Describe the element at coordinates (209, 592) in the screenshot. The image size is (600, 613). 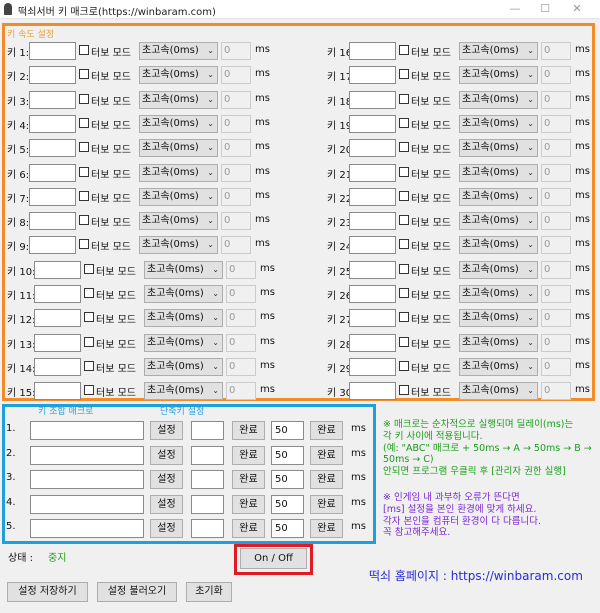
I see `reset-button: 초기화` at that location.